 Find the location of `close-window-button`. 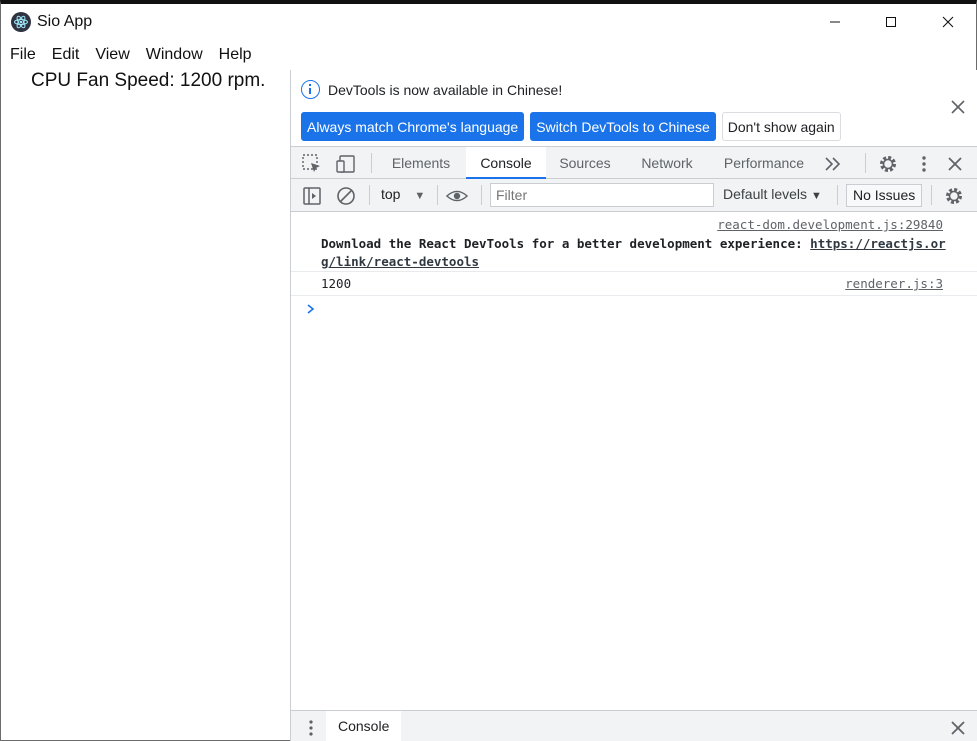

close-window-button is located at coordinates (948, 22).